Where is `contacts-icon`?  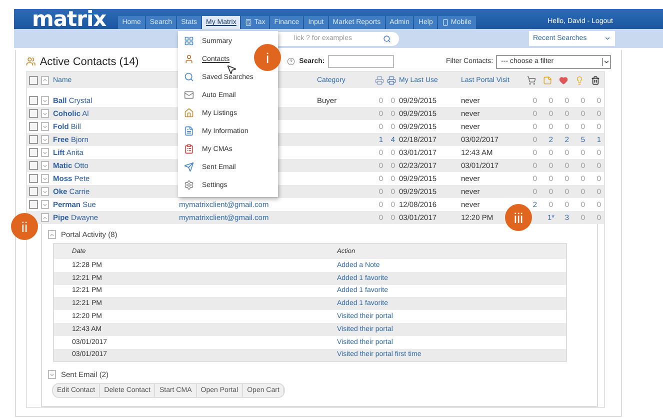 contacts-icon is located at coordinates (31, 61).